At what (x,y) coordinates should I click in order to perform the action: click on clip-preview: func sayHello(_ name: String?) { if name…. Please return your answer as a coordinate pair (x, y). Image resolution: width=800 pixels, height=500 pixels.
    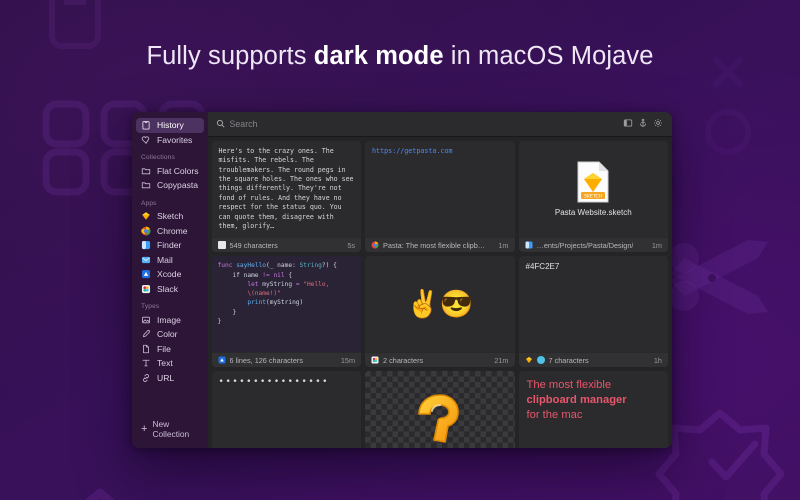
    Looking at the image, I should click on (286, 304).